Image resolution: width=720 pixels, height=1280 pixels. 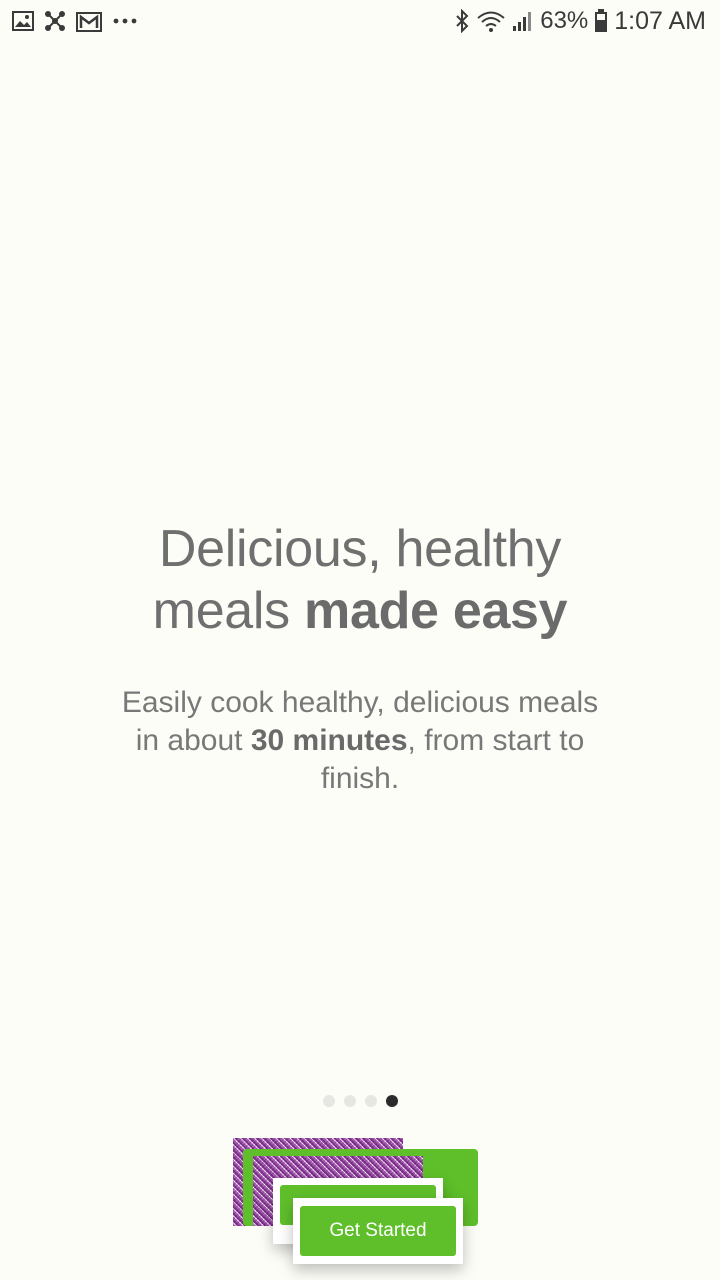 I want to click on status-left, so click(x=80, y=21).